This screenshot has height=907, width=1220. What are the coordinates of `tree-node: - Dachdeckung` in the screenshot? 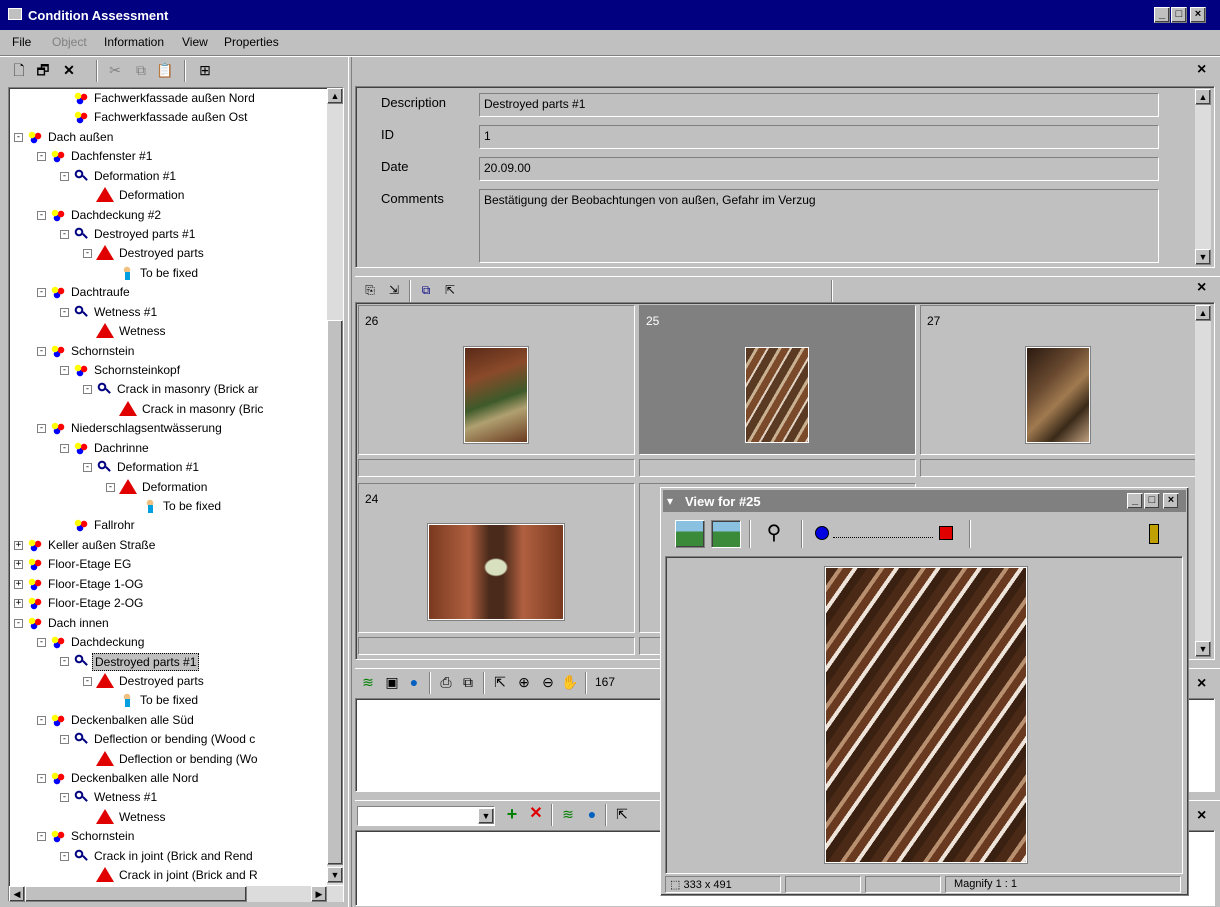 It's located at (91, 643).